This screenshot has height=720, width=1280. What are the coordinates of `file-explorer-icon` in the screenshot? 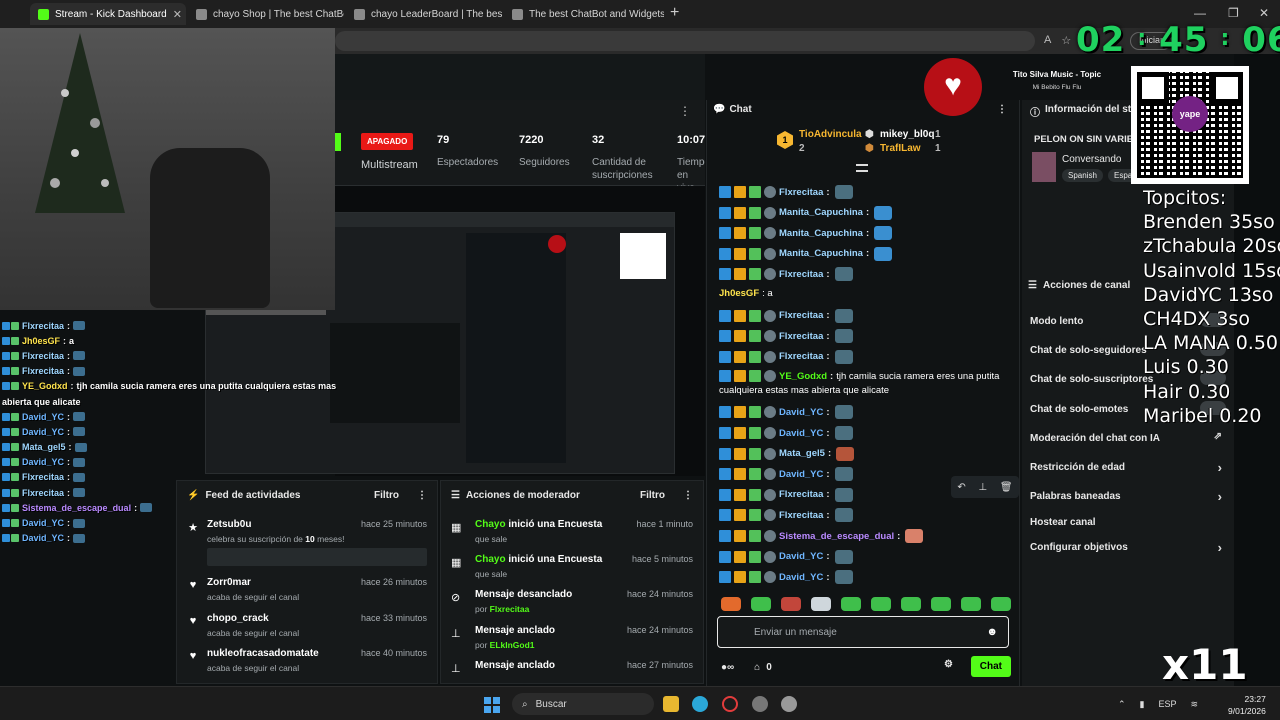 It's located at (671, 704).